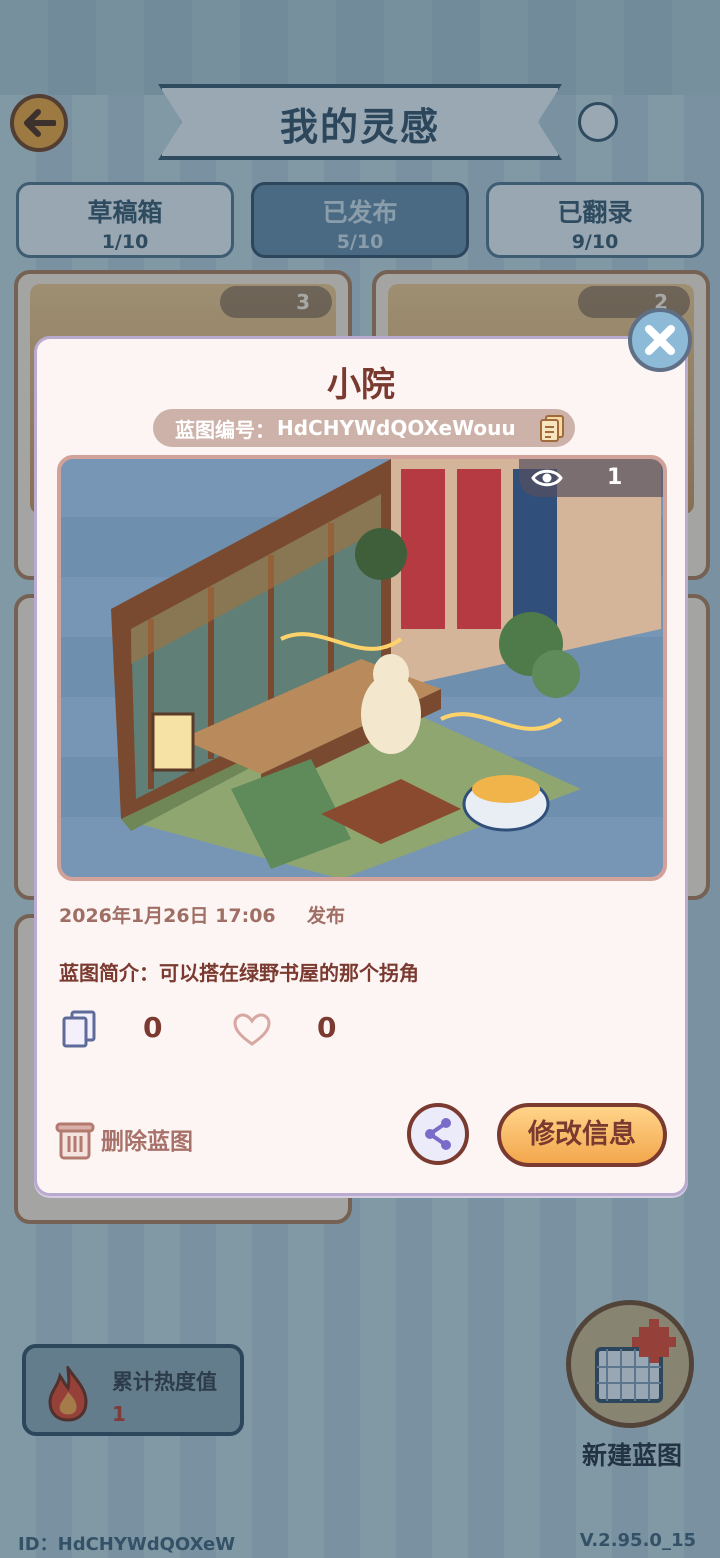 Image resolution: width=720 pixels, height=1558 pixels. I want to click on blueprint-description: 蓝图简介：可以搭在绿野书屋的那个拐角, so click(239, 971).